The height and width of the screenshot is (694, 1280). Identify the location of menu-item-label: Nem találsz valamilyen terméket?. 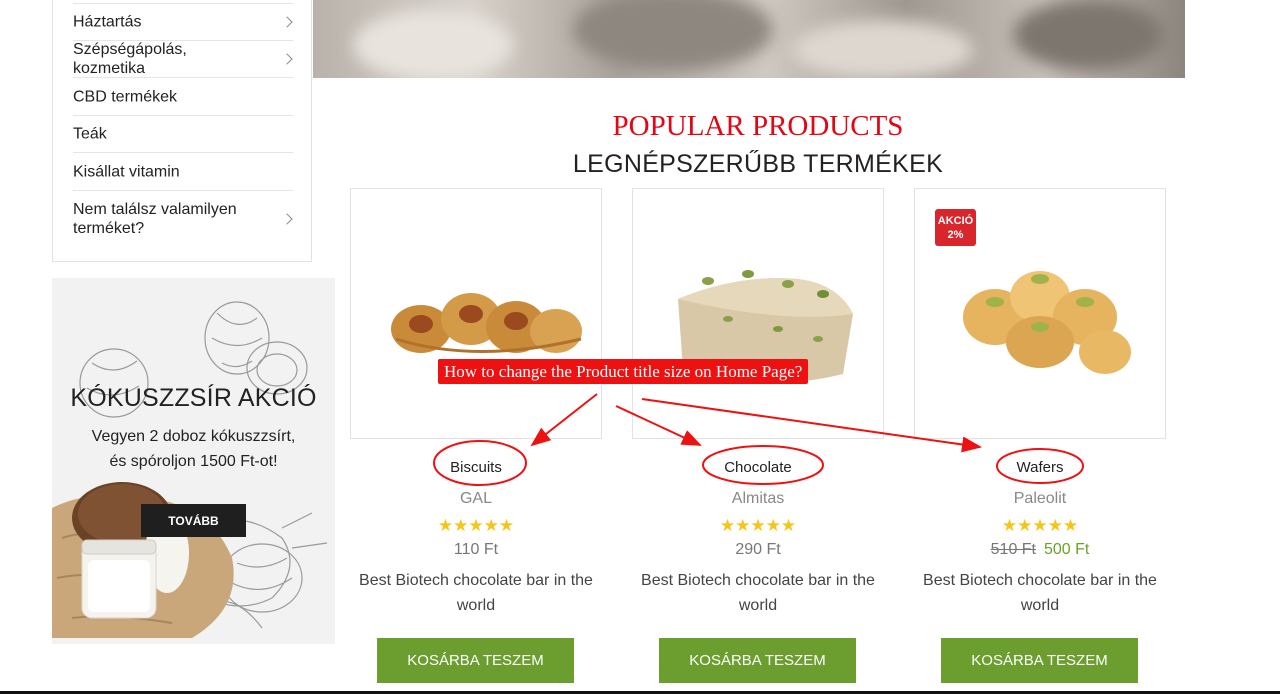
(155, 219).